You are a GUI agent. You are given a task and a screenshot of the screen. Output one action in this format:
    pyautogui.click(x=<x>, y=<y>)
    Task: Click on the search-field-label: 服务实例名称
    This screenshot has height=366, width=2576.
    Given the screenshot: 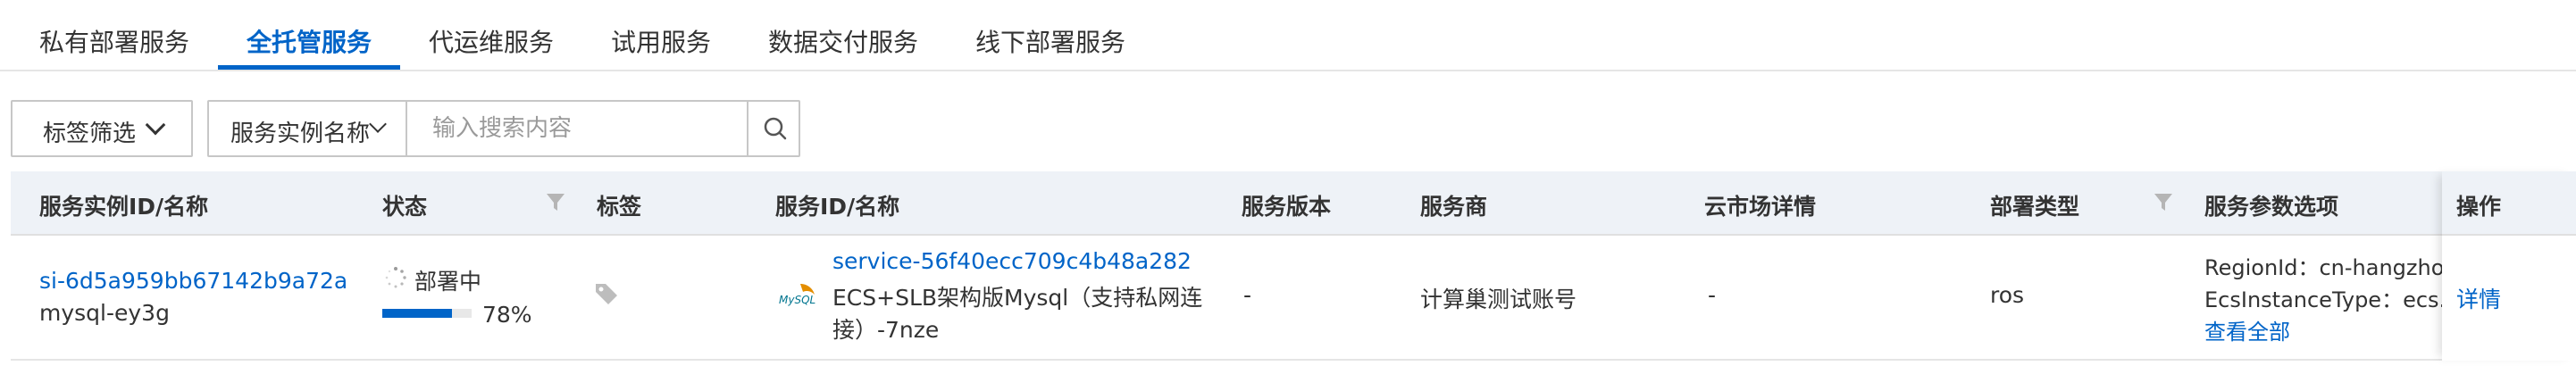 What is the action you would take?
    pyautogui.click(x=301, y=134)
    